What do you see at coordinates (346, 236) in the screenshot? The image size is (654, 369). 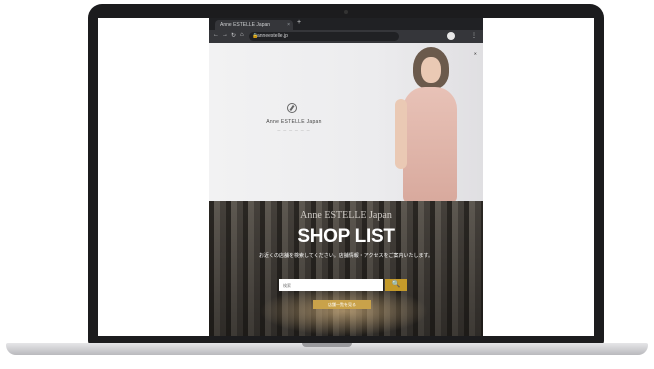 I see `shop-list-title: SHOP LIST` at bounding box center [346, 236].